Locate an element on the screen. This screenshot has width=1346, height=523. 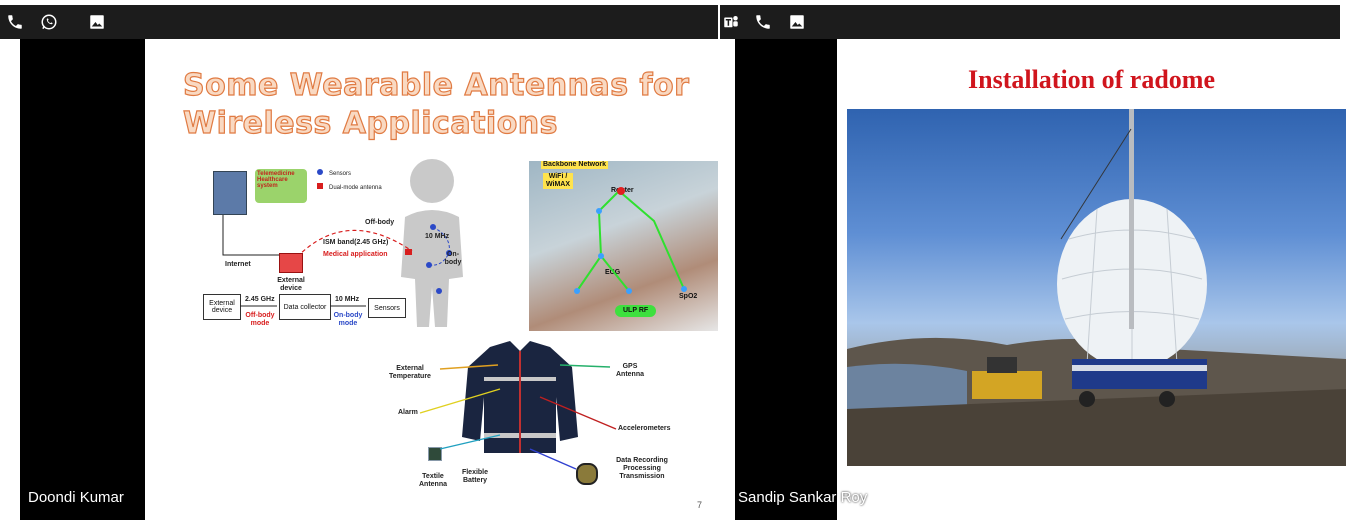
external-device-label: External device is located at coordinates (291, 284).